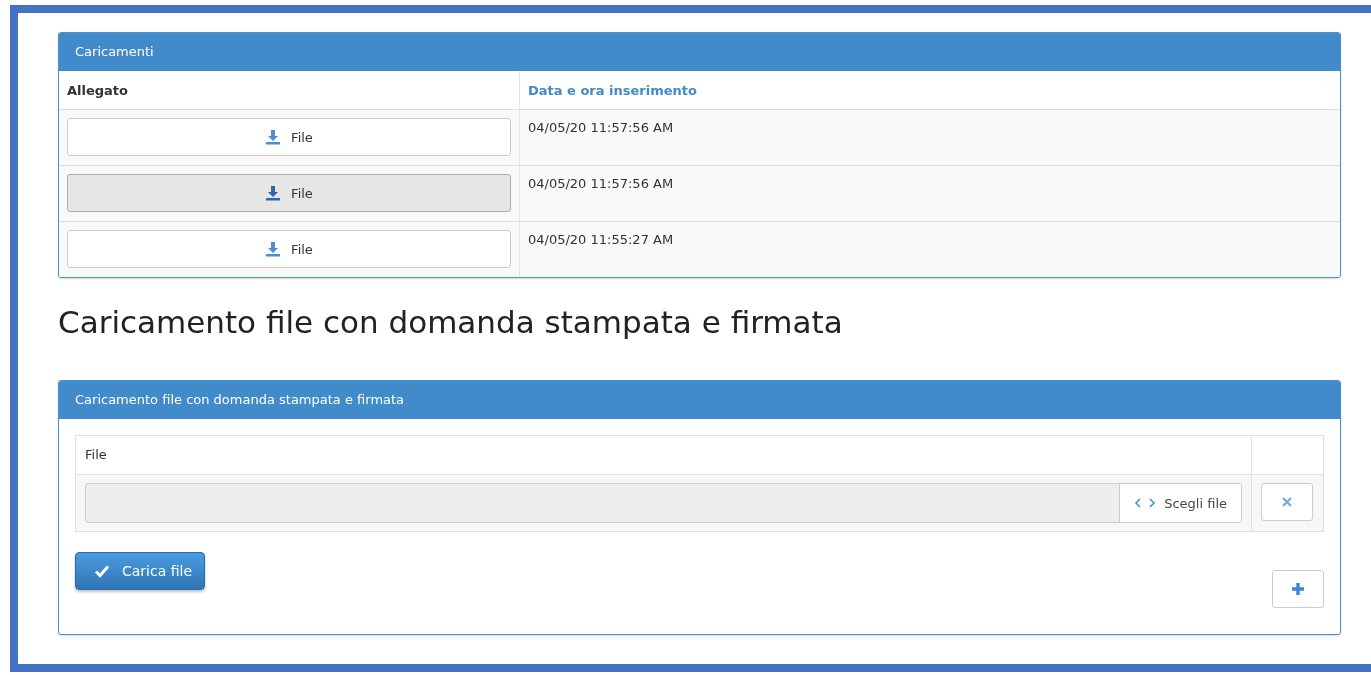  I want to click on add-button, so click(1298, 589).